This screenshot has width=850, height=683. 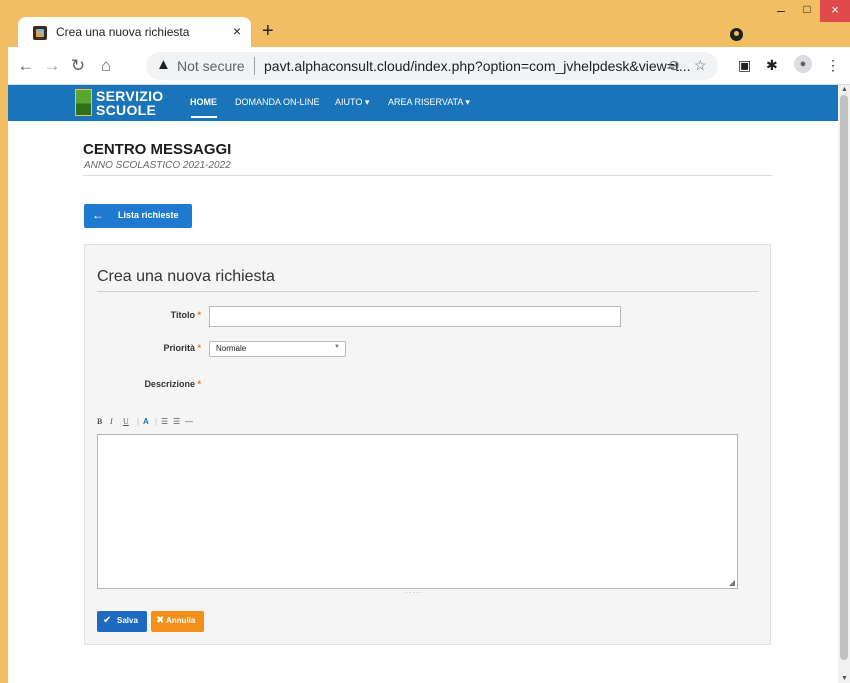 What do you see at coordinates (99, 421) in the screenshot?
I see `bold-icon: B` at bounding box center [99, 421].